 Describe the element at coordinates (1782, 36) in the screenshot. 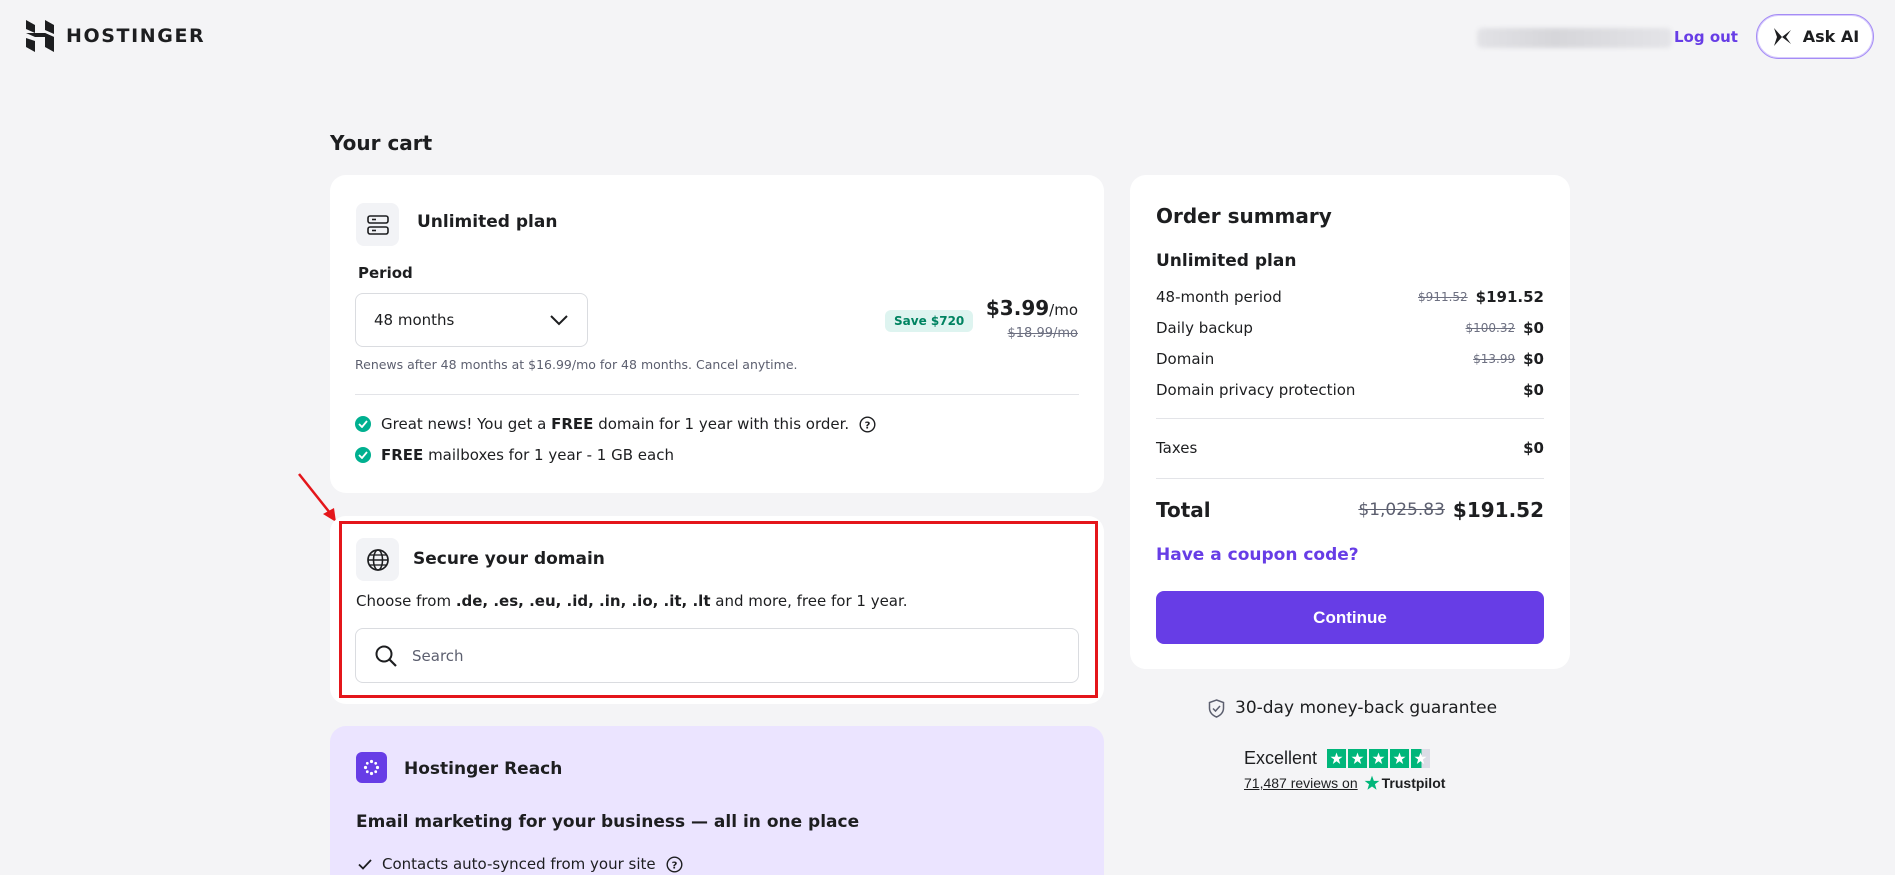

I see `sparkle-icon` at that location.